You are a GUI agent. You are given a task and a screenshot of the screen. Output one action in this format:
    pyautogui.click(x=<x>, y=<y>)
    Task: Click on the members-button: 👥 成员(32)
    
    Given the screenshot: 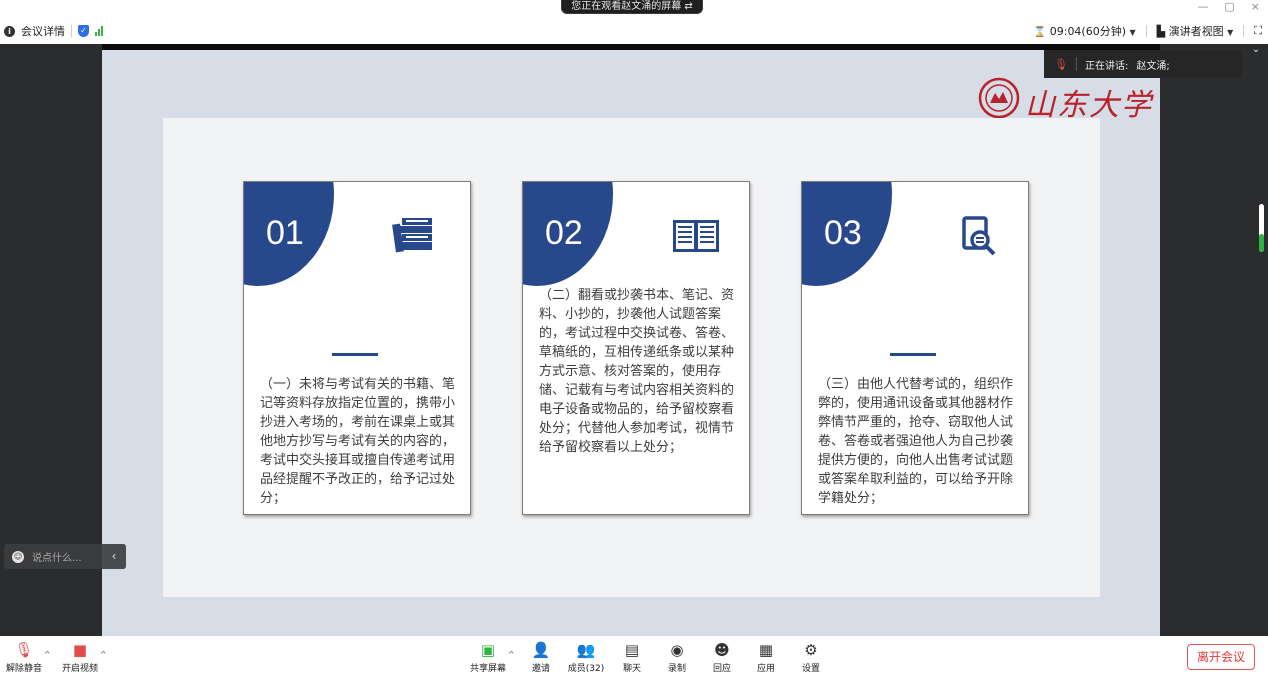 What is the action you would take?
    pyautogui.click(x=586, y=658)
    